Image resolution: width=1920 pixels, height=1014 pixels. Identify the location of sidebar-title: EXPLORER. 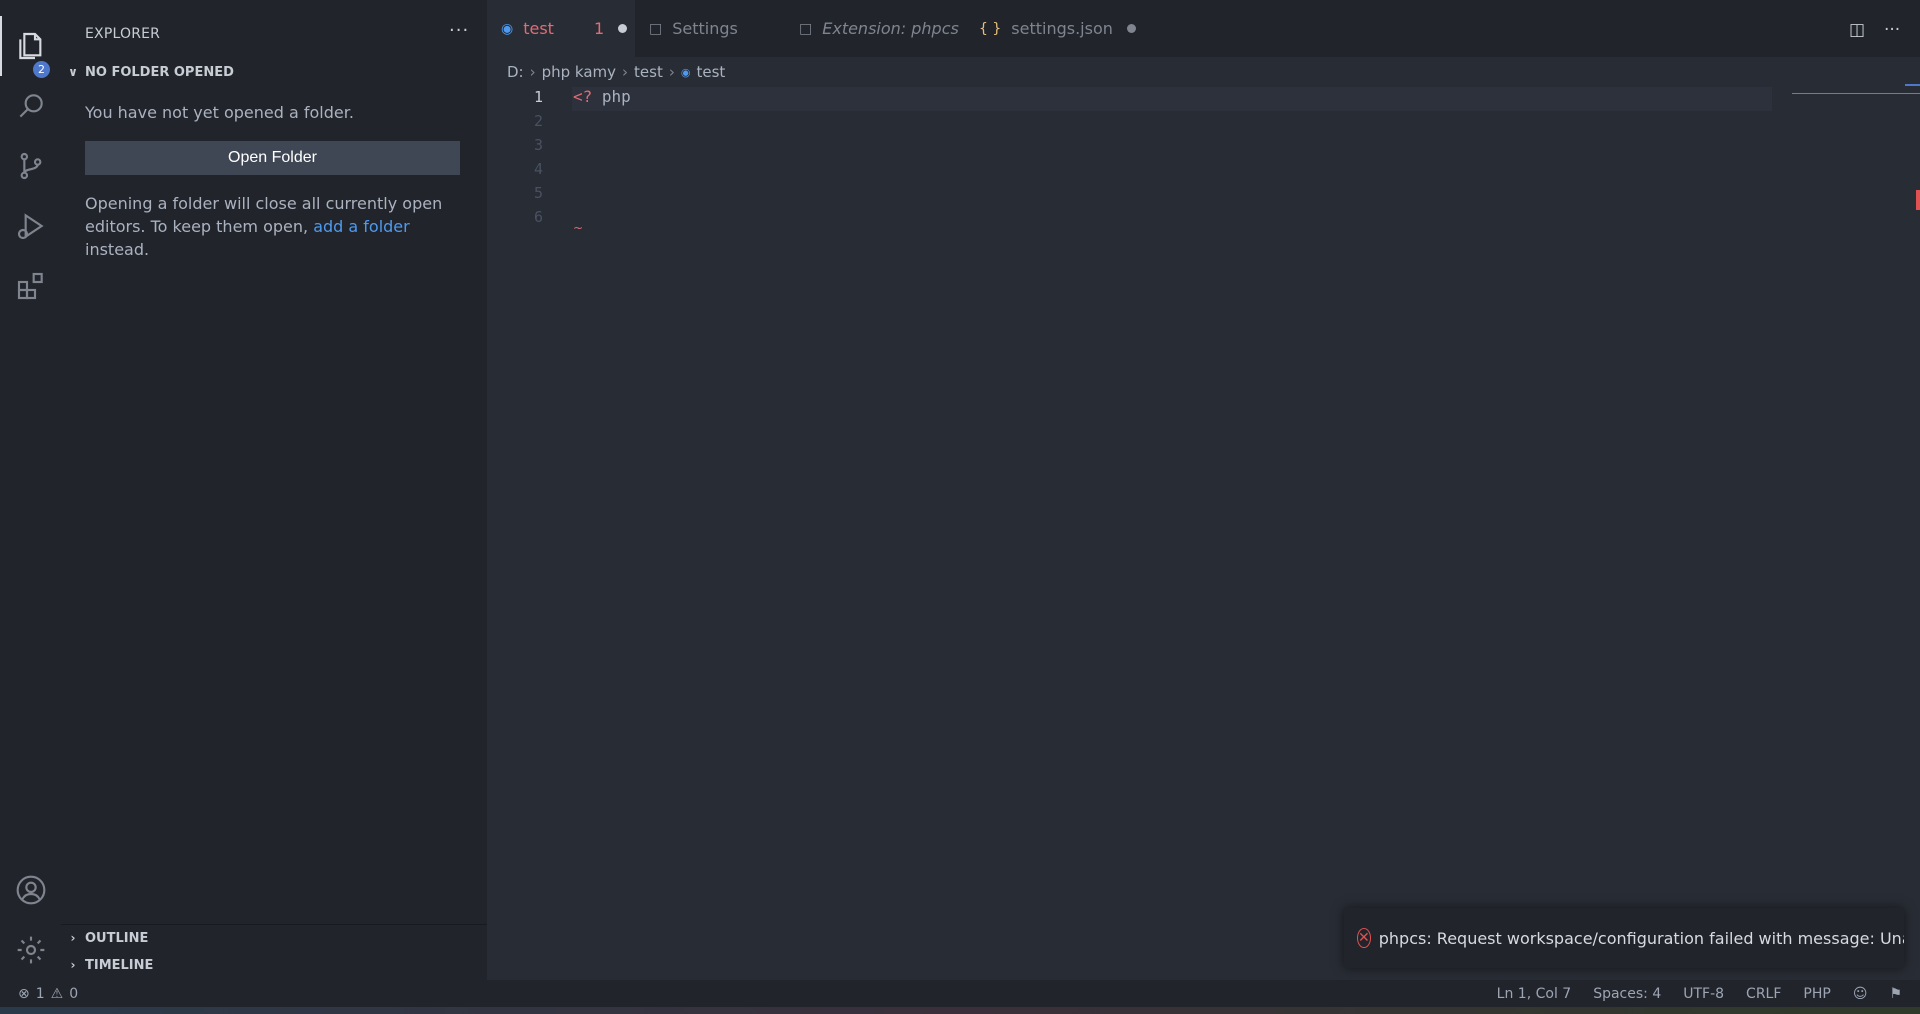
(123, 34).